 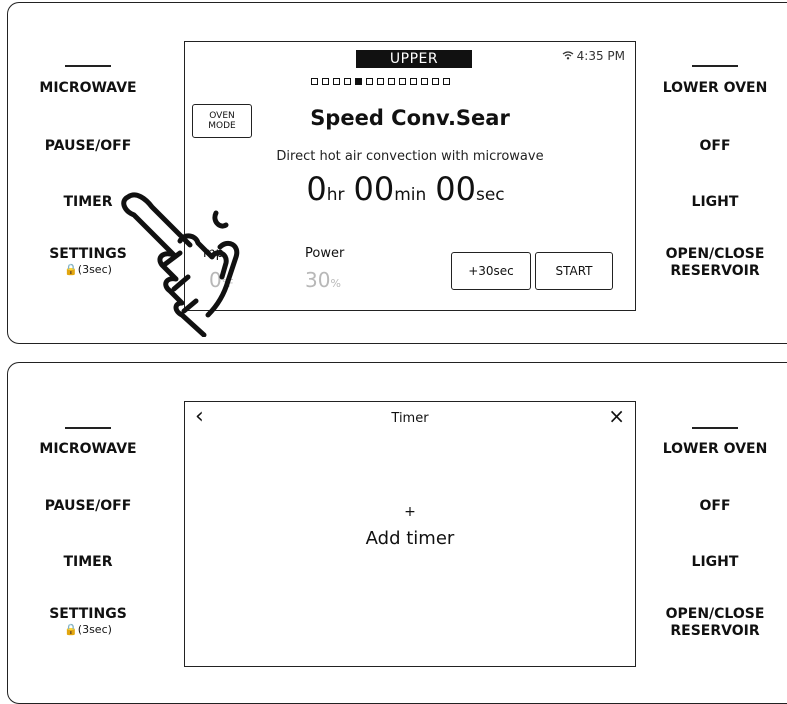 I want to click on cook-time-display: 0hr 00min 00sec, so click(x=410, y=189).